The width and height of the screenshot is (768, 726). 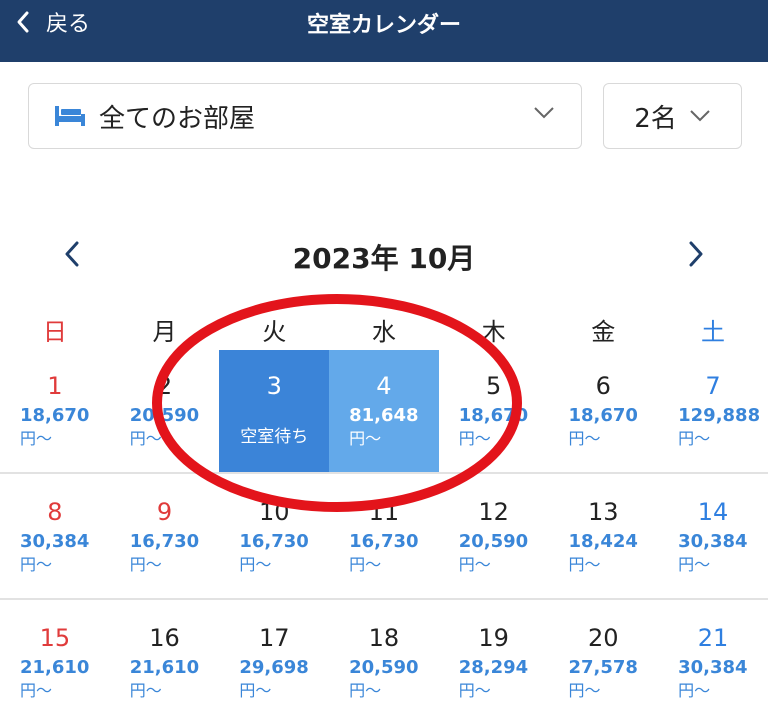 What do you see at coordinates (603, 541) in the screenshot?
I see `day-price: 18,424` at bounding box center [603, 541].